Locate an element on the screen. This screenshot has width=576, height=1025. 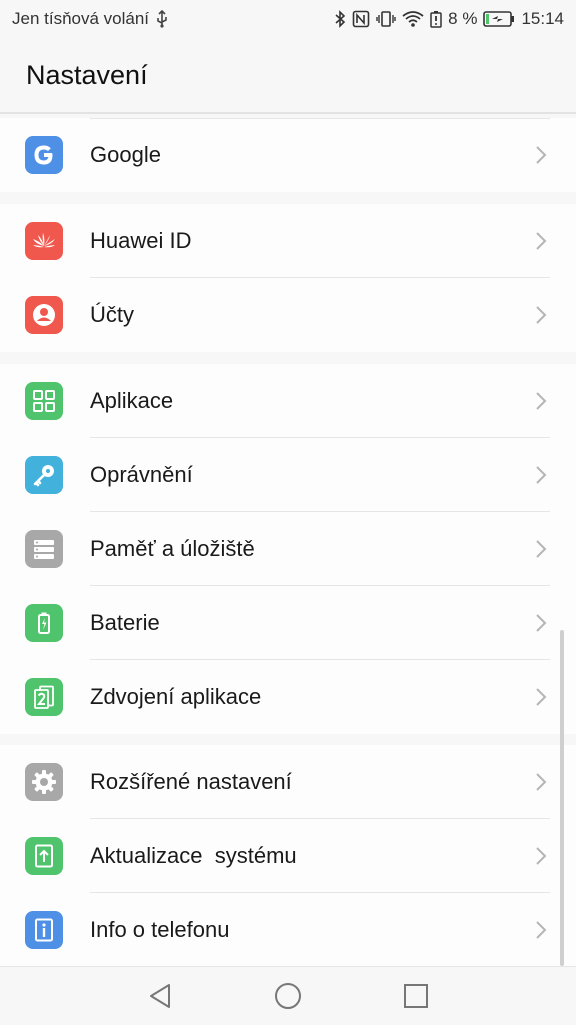
settings-item-apps: Aplikace is located at coordinates (288, 401).